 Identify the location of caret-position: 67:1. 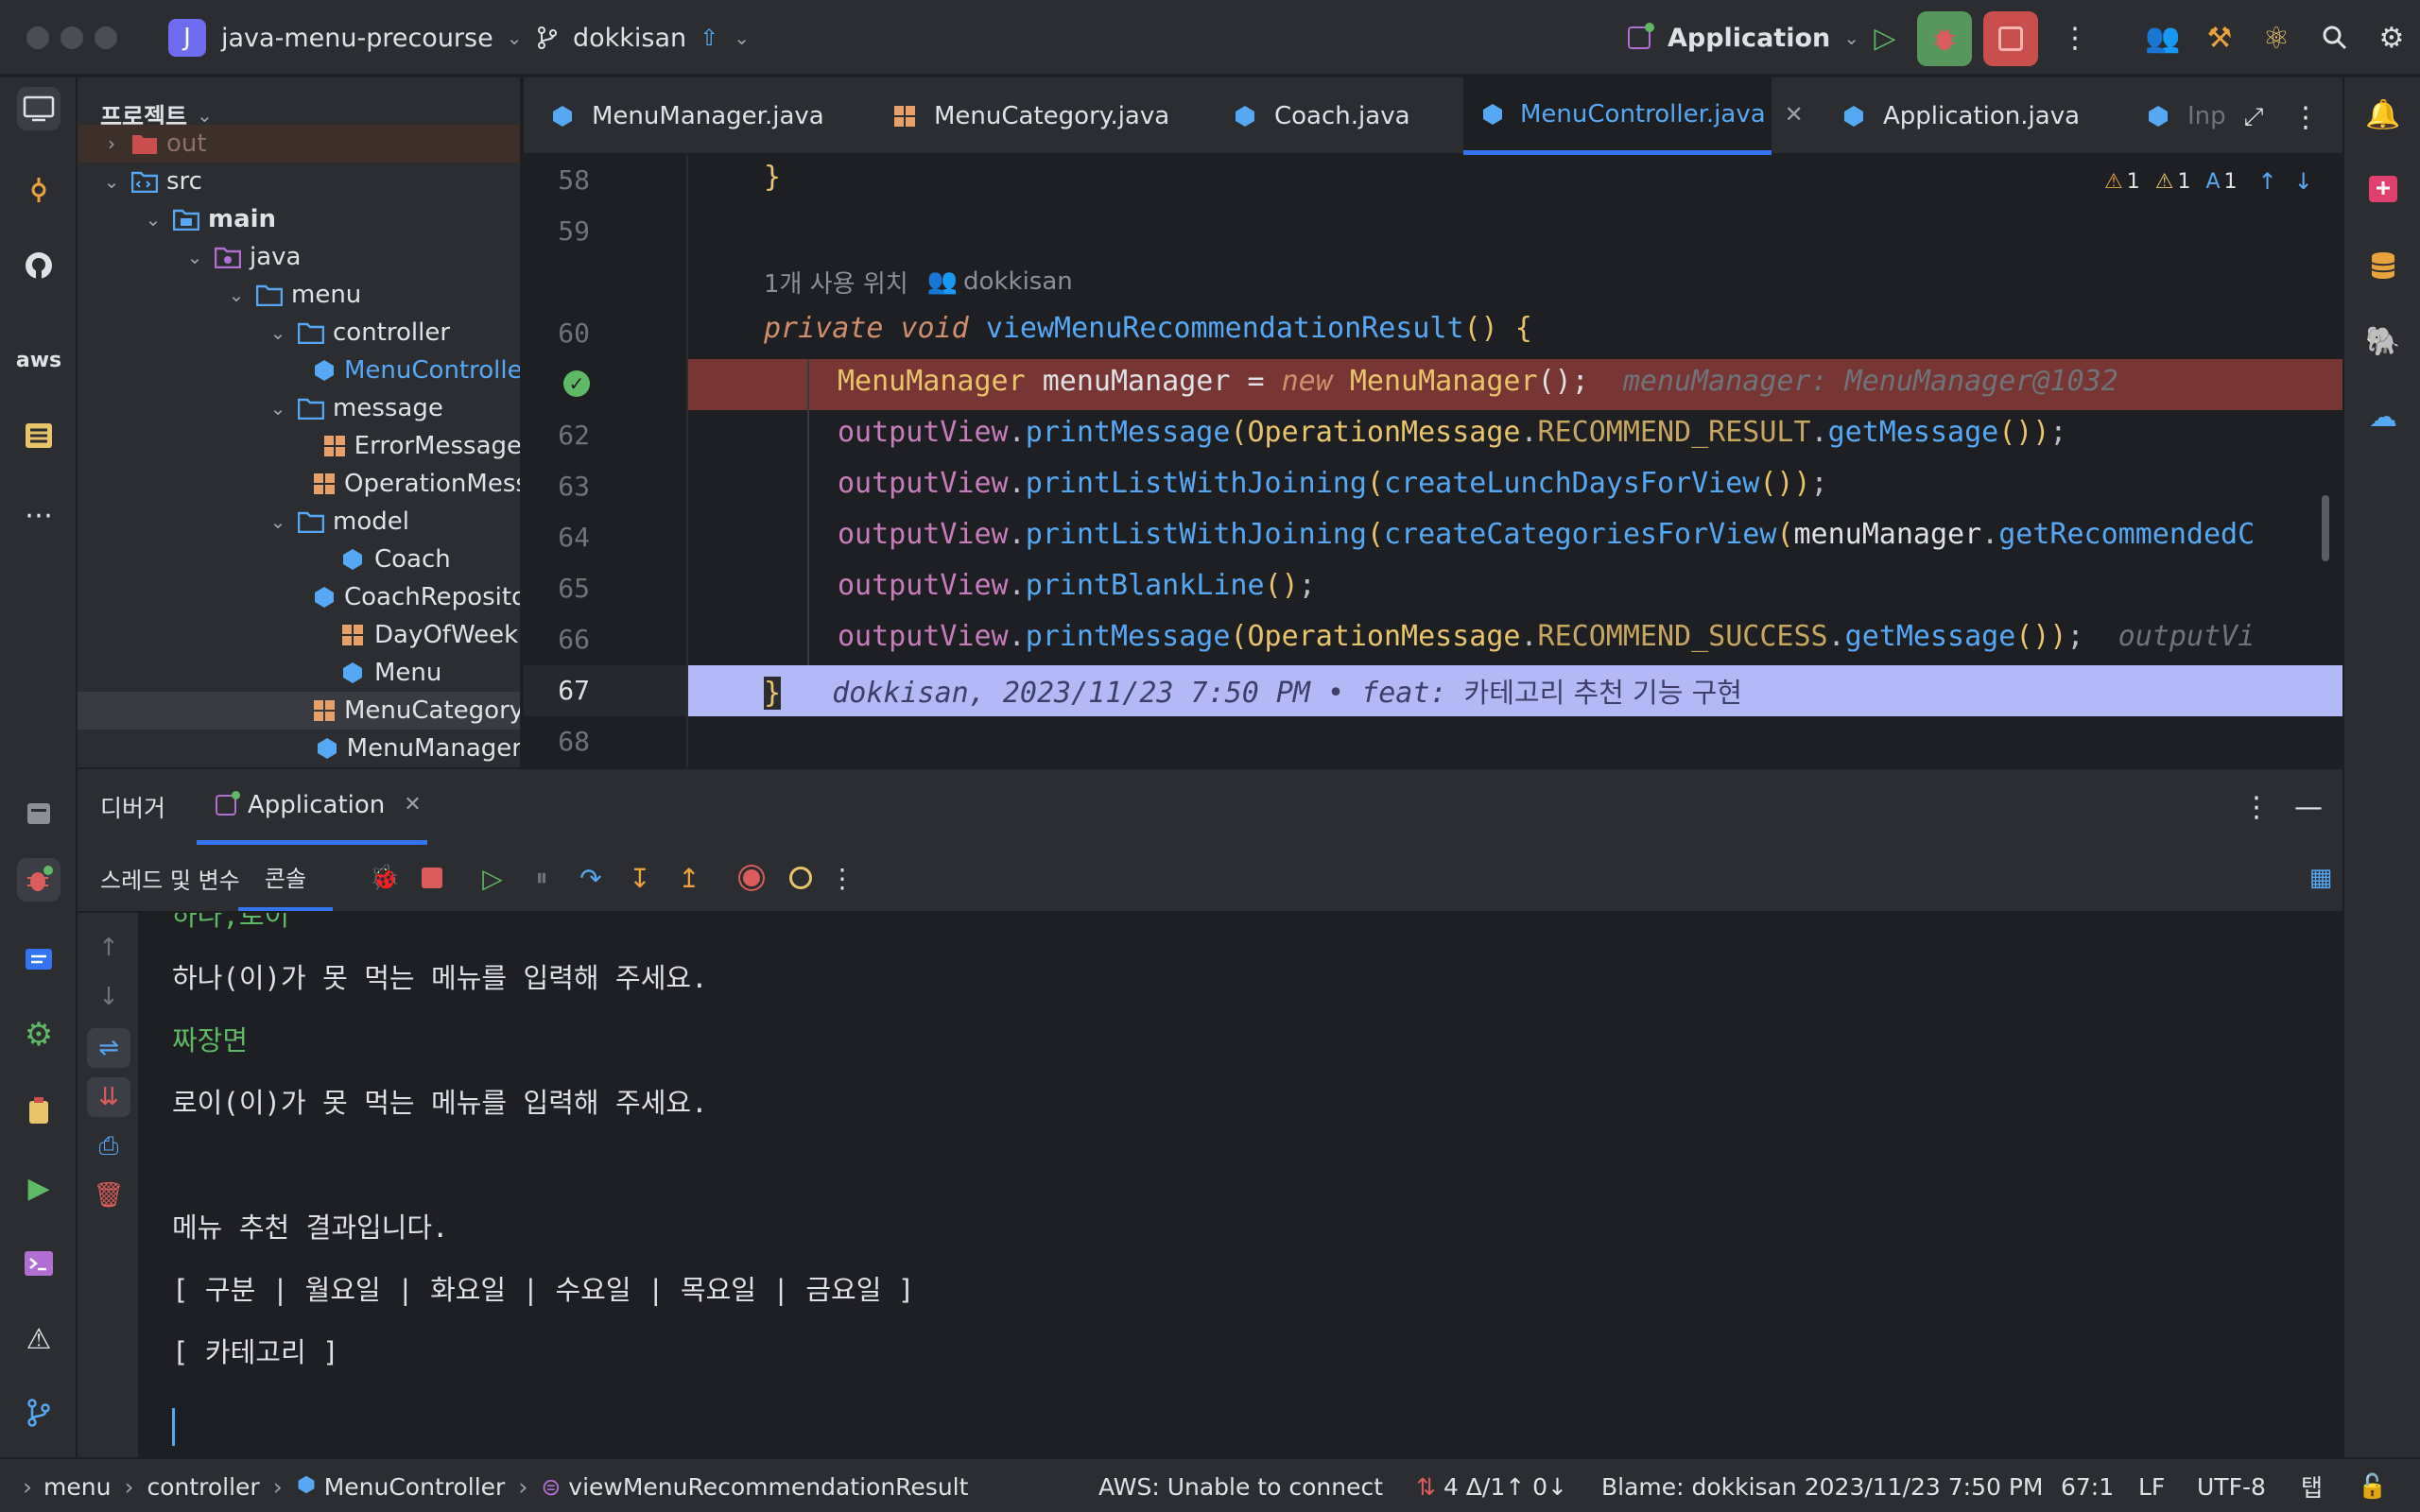
(2087, 1485).